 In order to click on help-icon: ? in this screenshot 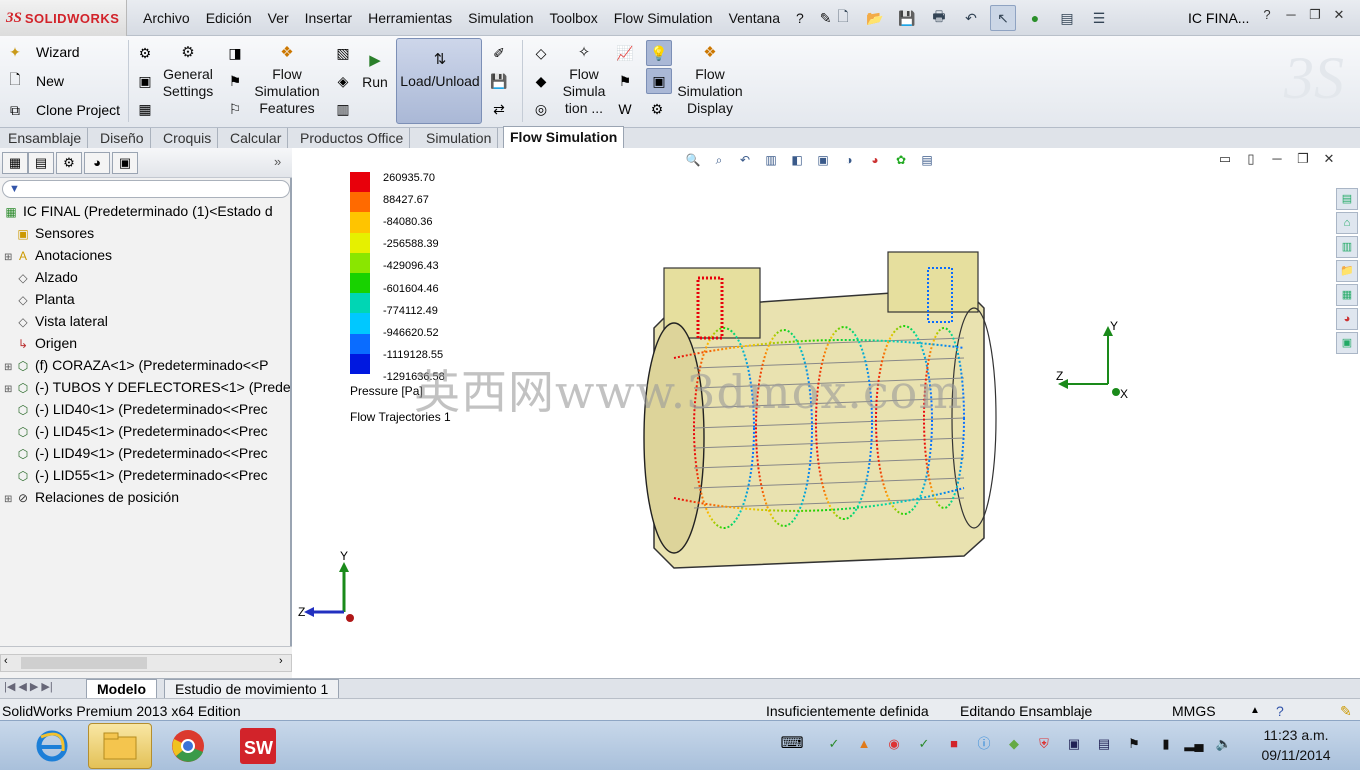, I will do `click(1267, 15)`.